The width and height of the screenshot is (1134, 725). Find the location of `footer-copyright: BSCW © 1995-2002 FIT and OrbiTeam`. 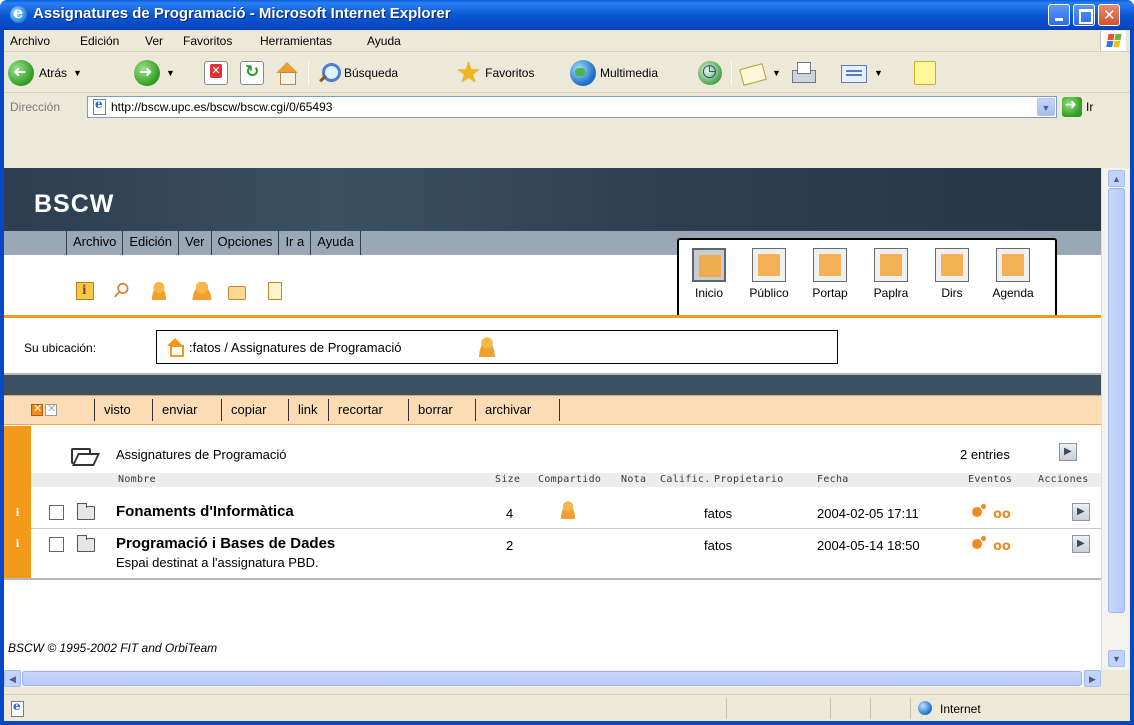

footer-copyright: BSCW © 1995-2002 FIT and OrbiTeam is located at coordinates (112, 648).